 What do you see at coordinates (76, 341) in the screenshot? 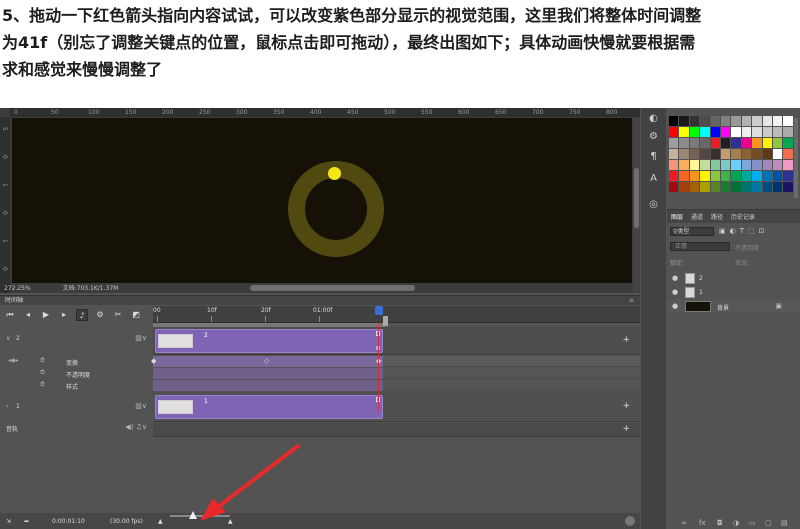
I see `track-label-2: ∨ 2 ▥∨` at bounding box center [76, 341].